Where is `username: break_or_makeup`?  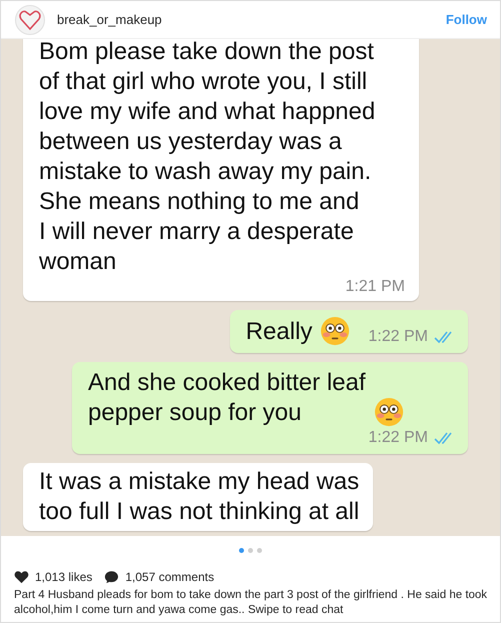 username: break_or_makeup is located at coordinates (245, 19).